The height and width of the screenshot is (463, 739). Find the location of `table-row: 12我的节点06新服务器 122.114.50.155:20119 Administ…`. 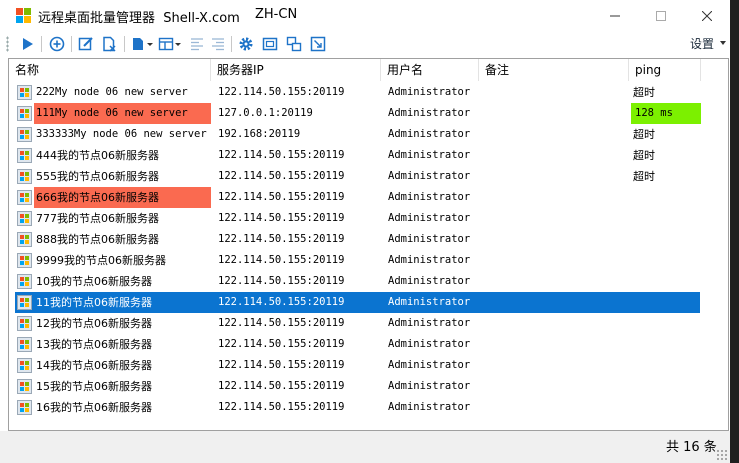

table-row: 12我的节点06新服务器 122.114.50.155:20119 Administ… is located at coordinates (368, 323).